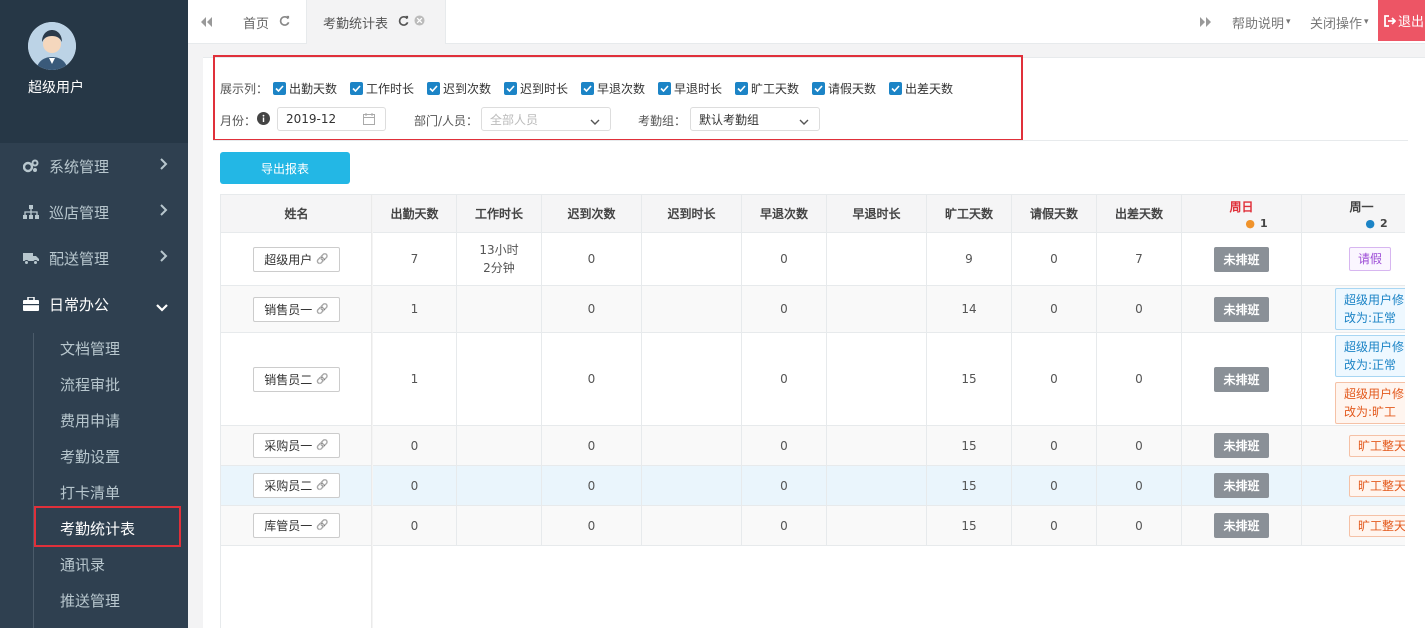  Describe the element at coordinates (813, 259) in the screenshot. I see `table-row: 超级用户 🔗 7 13小时2分钟 0 0 9 0 7 未排班 请假` at that location.